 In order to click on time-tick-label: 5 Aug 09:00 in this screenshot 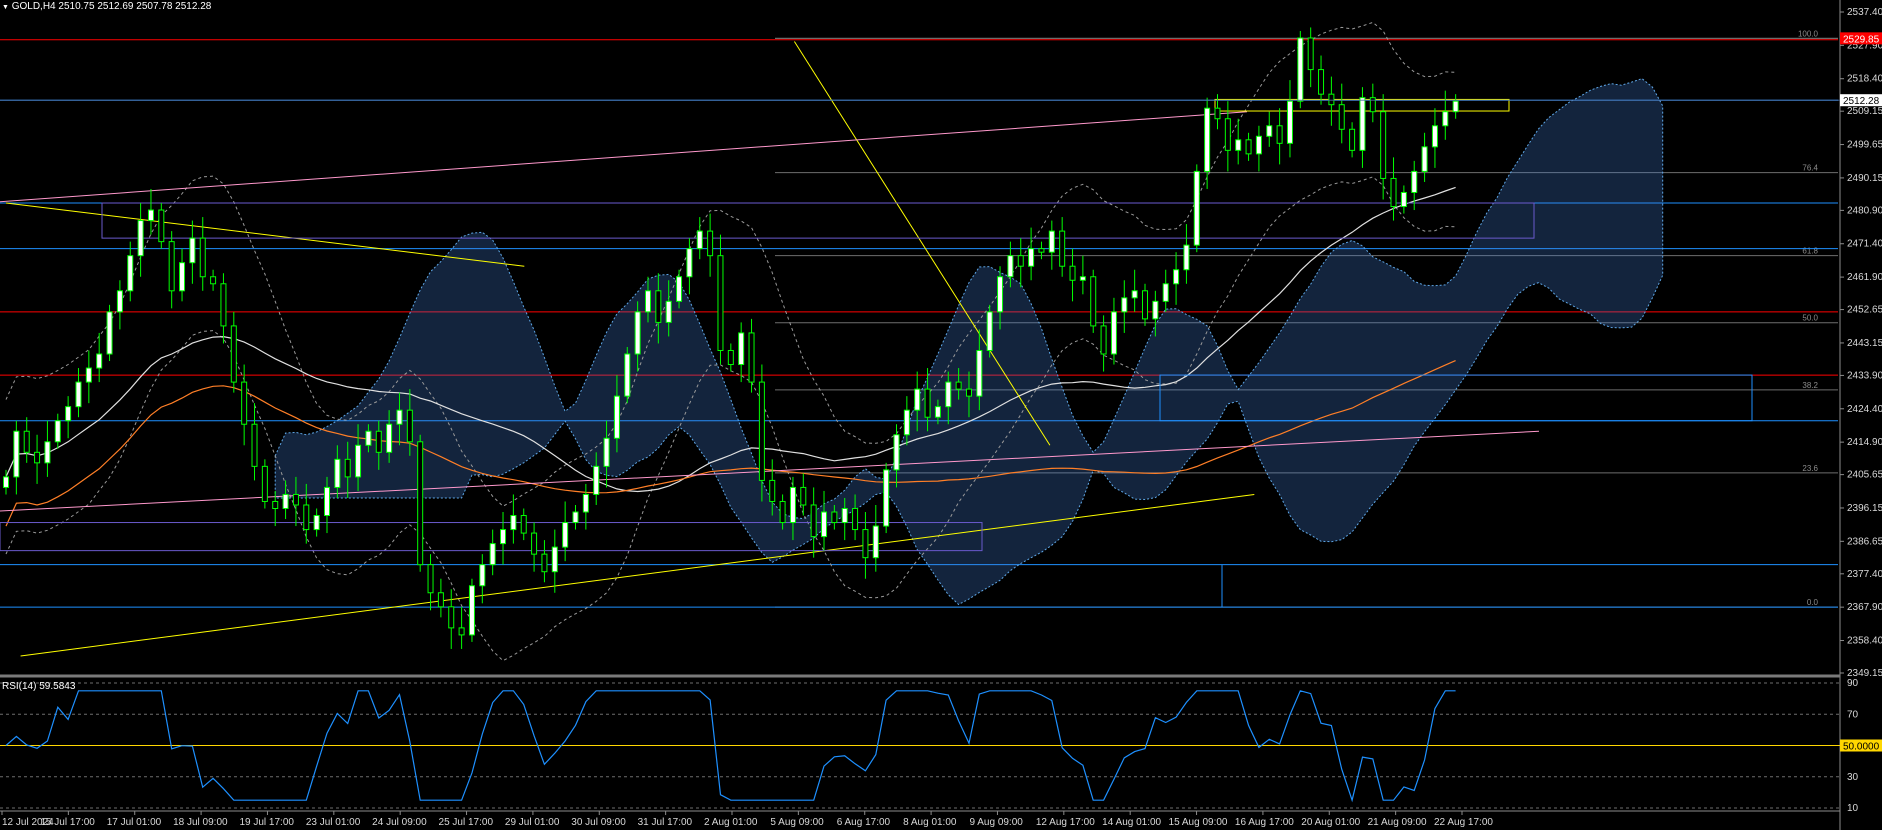, I will do `click(797, 822)`.